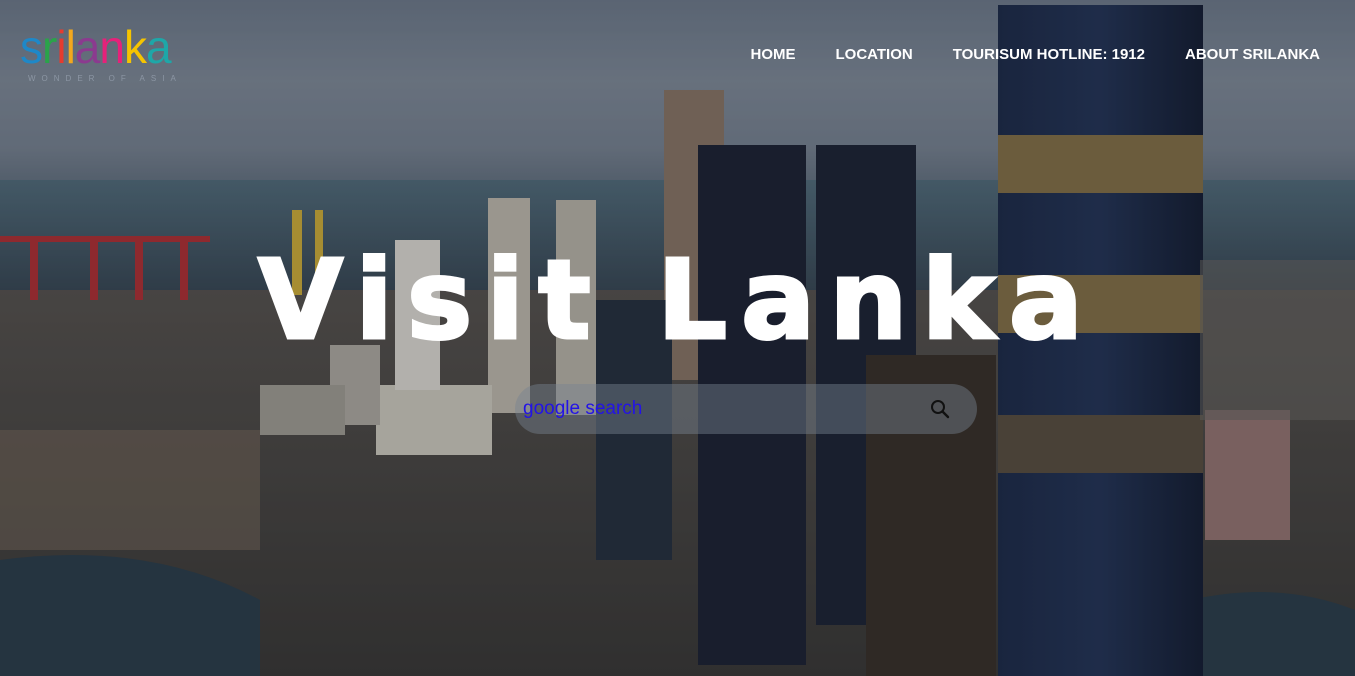 Image resolution: width=1355 pixels, height=676 pixels. I want to click on hero-title: Visit Lanka, so click(677, 300).